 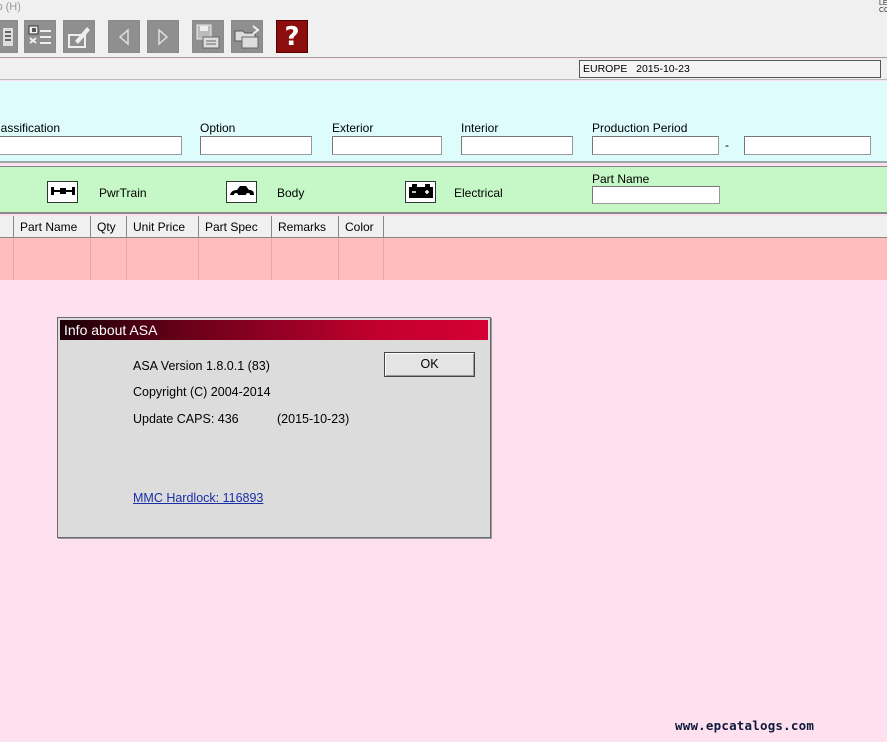 I want to click on next-icon, so click(x=163, y=37).